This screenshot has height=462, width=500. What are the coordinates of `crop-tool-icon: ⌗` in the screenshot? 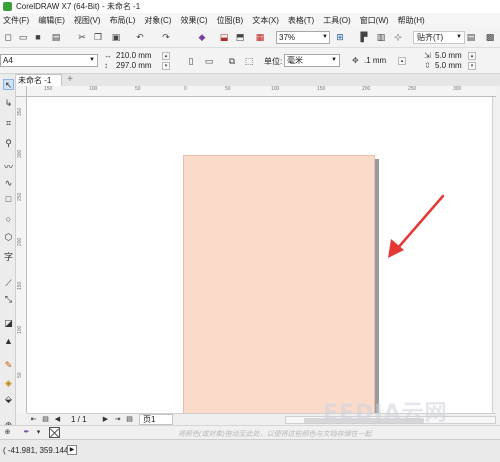 It's located at (8, 123).